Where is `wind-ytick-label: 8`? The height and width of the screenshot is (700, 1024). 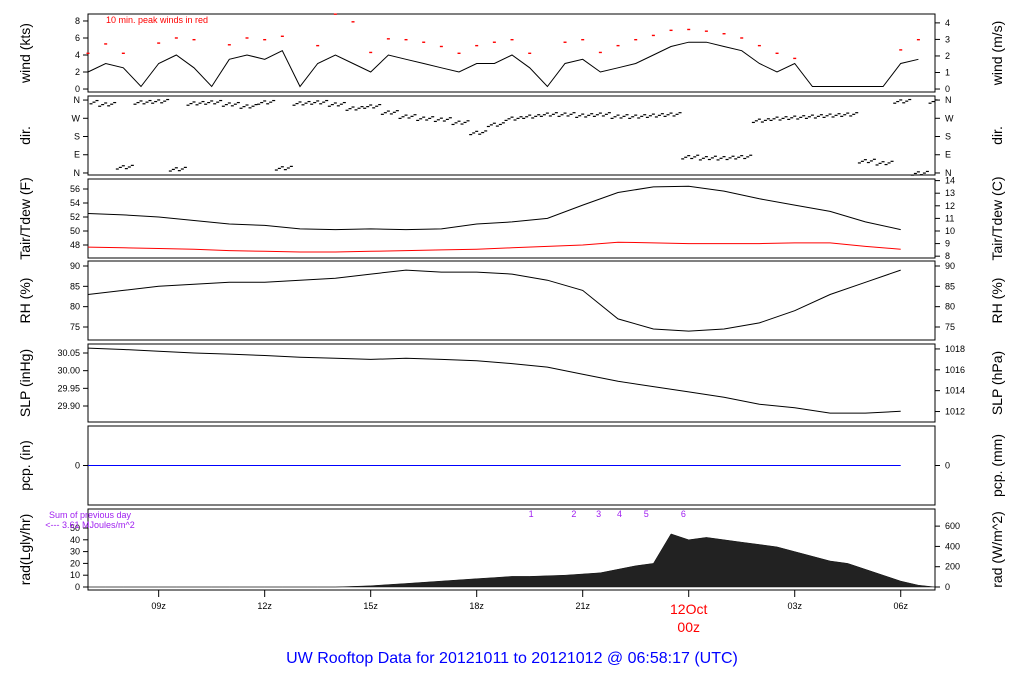
wind-ytick-label: 8 is located at coordinates (77, 21).